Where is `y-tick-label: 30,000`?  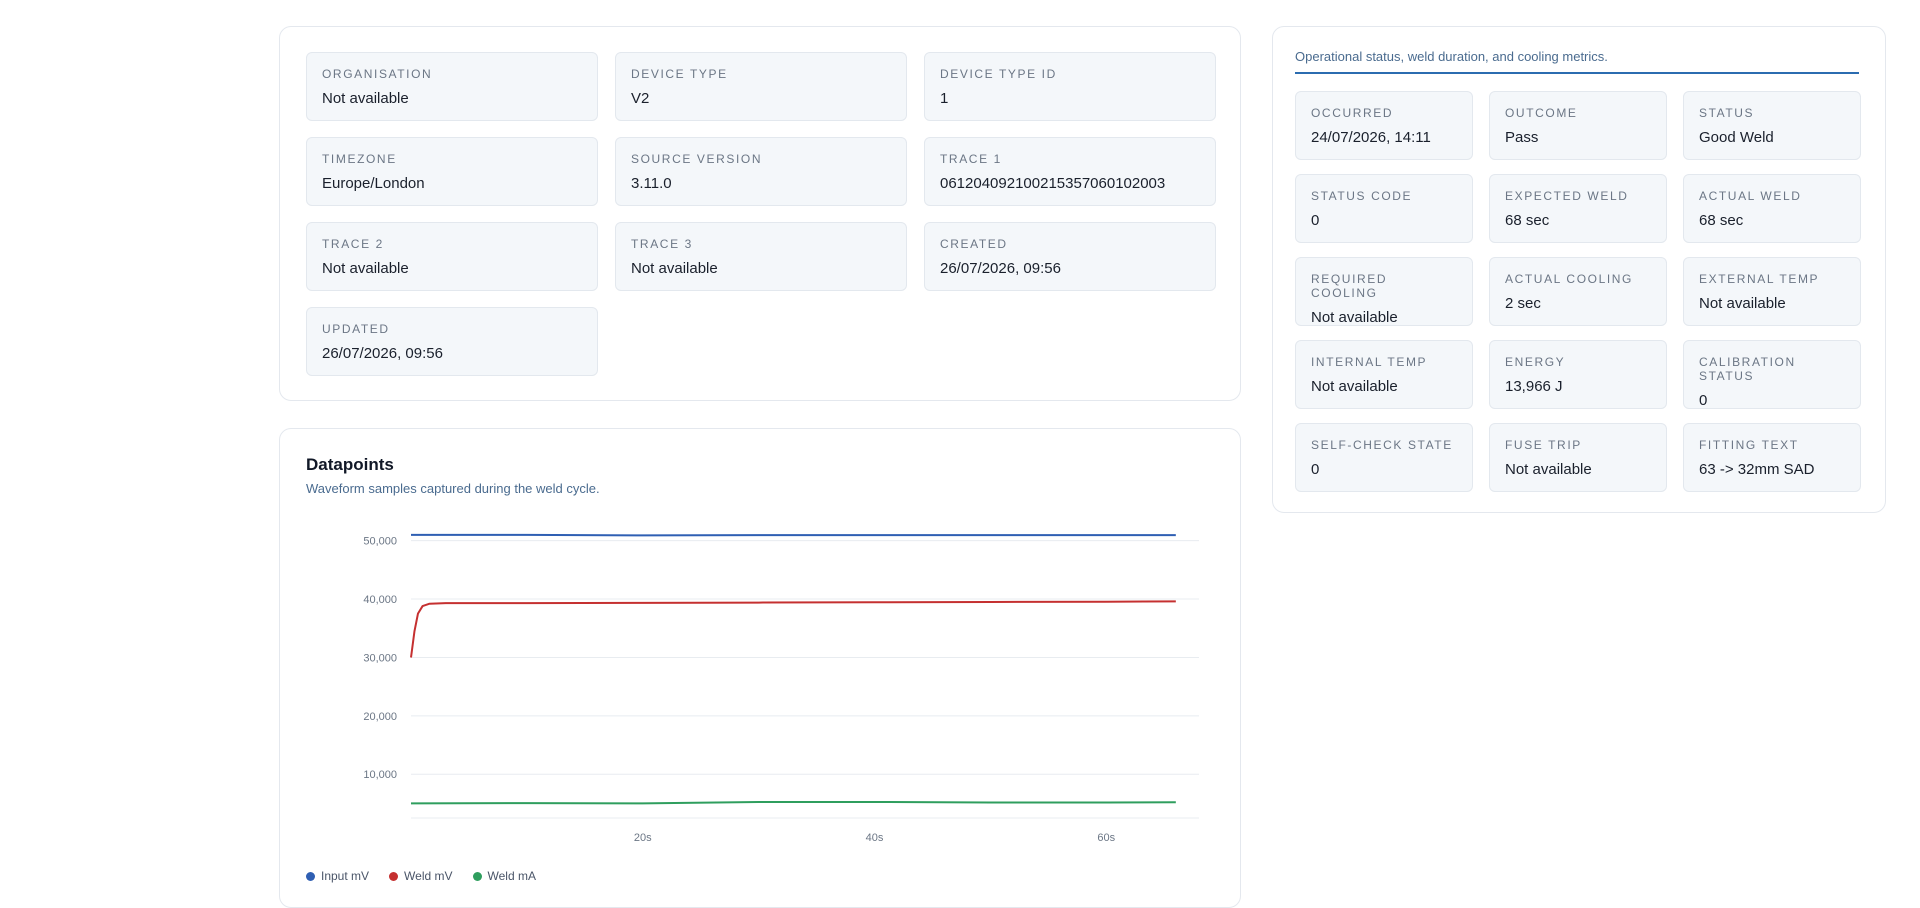 y-tick-label: 30,000 is located at coordinates (380, 658).